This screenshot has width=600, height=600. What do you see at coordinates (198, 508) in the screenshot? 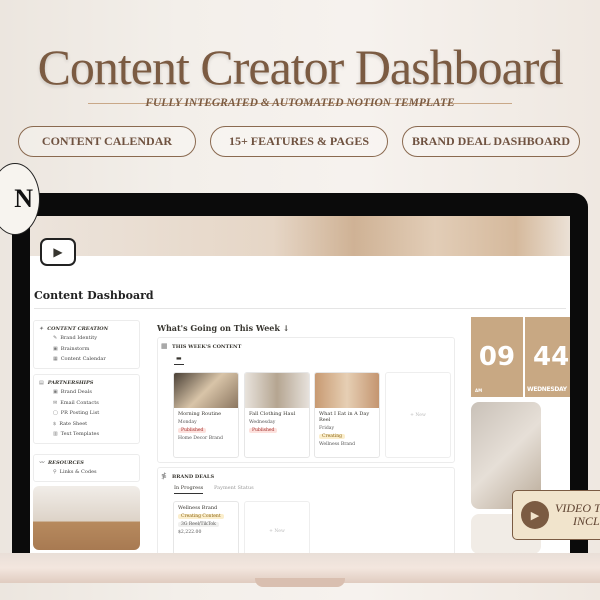
I see `deal-brand: Wellness Brand` at bounding box center [198, 508].